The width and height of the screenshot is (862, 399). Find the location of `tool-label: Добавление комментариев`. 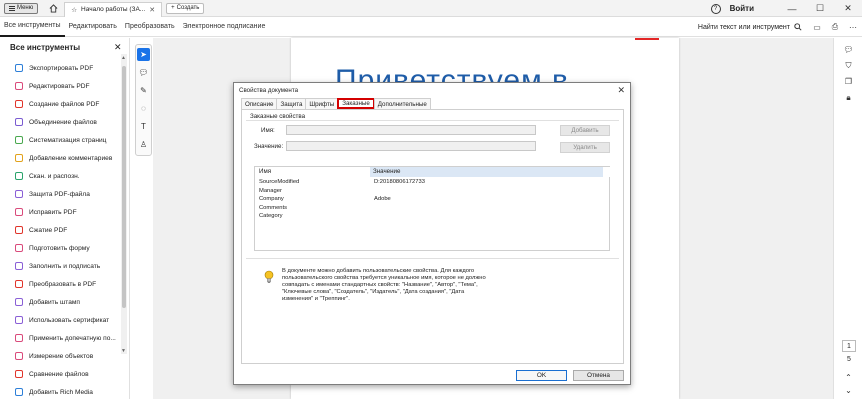

tool-label: Добавление комментариев is located at coordinates (71, 158).